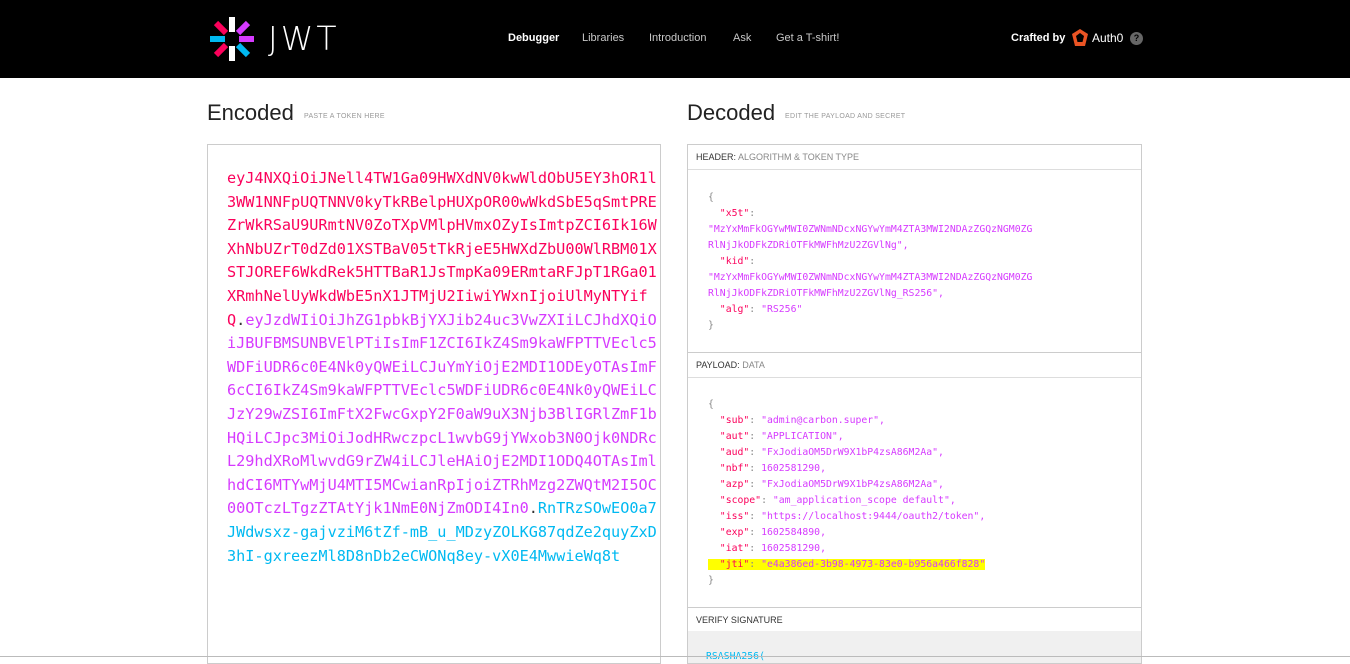  What do you see at coordinates (1080, 38) in the screenshot?
I see `auth0-logo-icon` at bounding box center [1080, 38].